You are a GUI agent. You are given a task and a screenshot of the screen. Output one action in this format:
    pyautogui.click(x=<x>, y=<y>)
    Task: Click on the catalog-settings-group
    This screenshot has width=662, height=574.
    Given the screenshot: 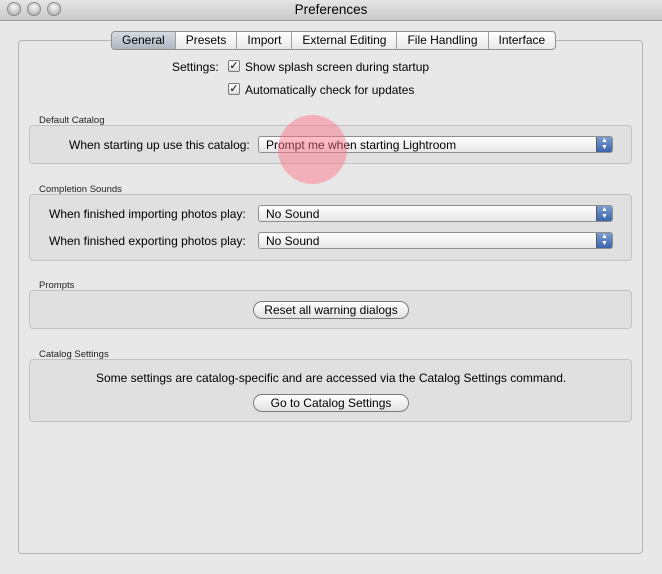 What is the action you would take?
    pyautogui.click(x=330, y=390)
    